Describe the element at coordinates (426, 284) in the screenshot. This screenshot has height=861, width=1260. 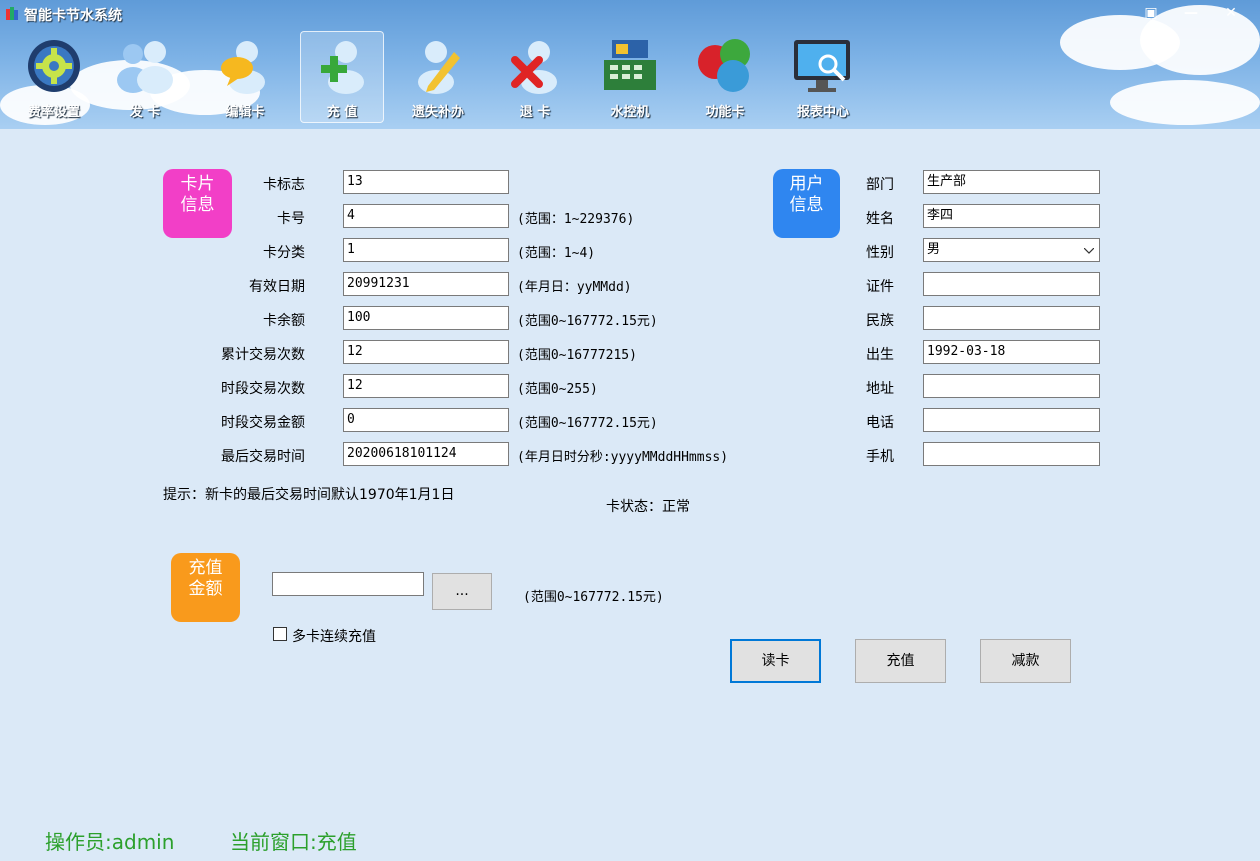
I see `expiry-date-input: 20991231` at that location.